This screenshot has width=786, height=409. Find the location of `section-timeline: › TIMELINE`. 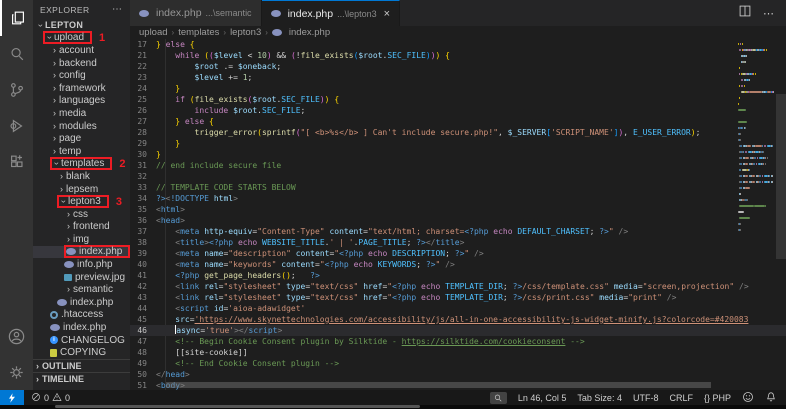

section-timeline: › TIMELINE is located at coordinates (81, 378).